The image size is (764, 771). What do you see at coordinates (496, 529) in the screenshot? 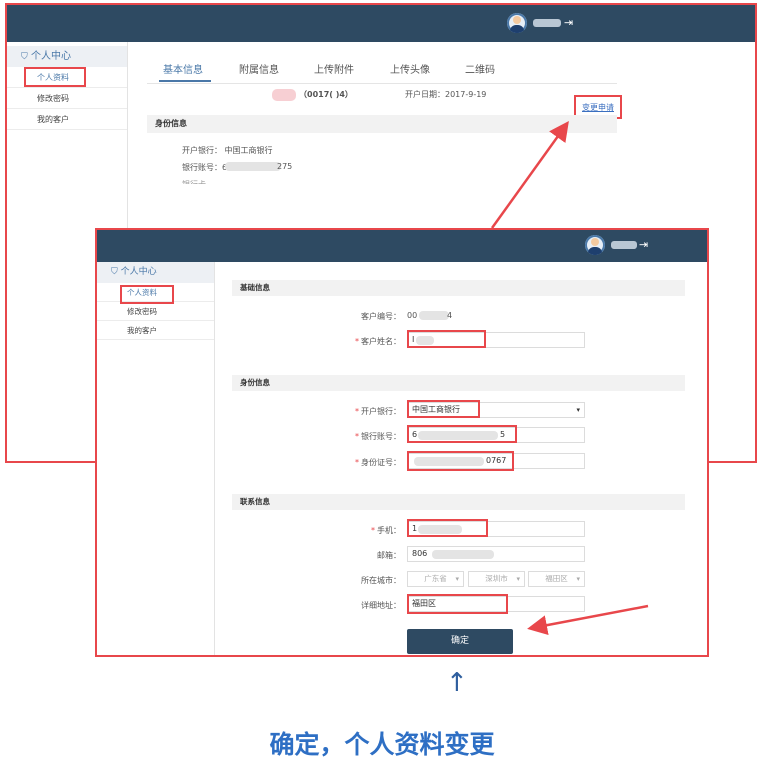
I see `phone-input: 1` at bounding box center [496, 529].